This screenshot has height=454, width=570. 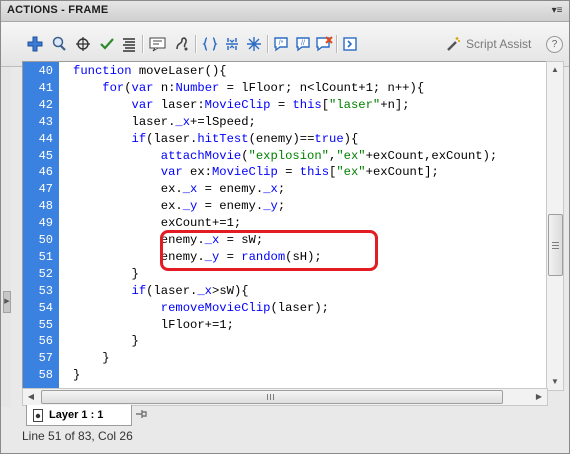 What do you see at coordinates (153, 324) in the screenshot?
I see `code-line: lFloor+=1;` at bounding box center [153, 324].